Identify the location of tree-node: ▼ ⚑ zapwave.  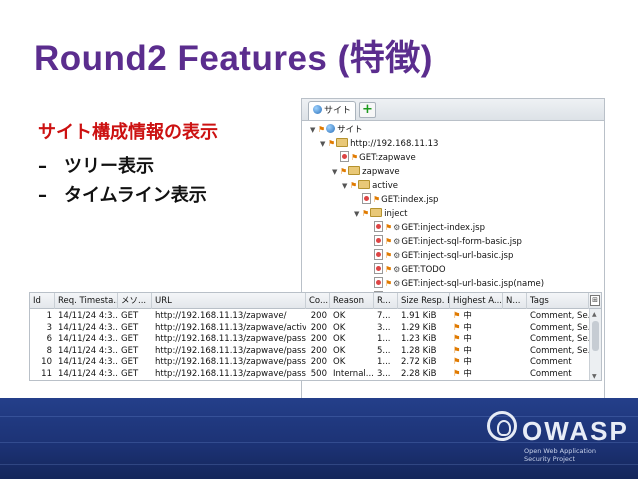
(366, 172).